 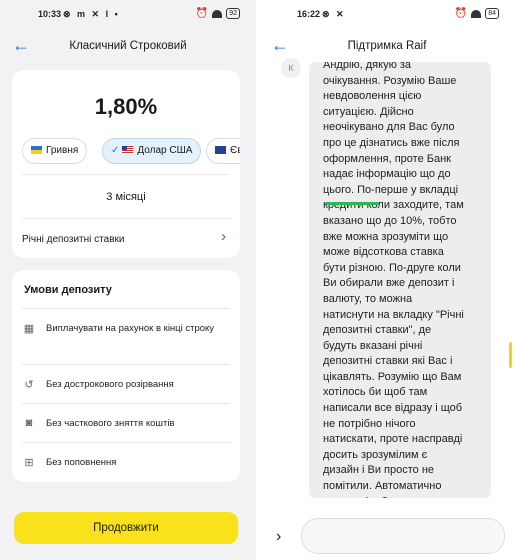 I want to click on notification-icons: ⊗ m ✕ l •, so click(x=91, y=14).